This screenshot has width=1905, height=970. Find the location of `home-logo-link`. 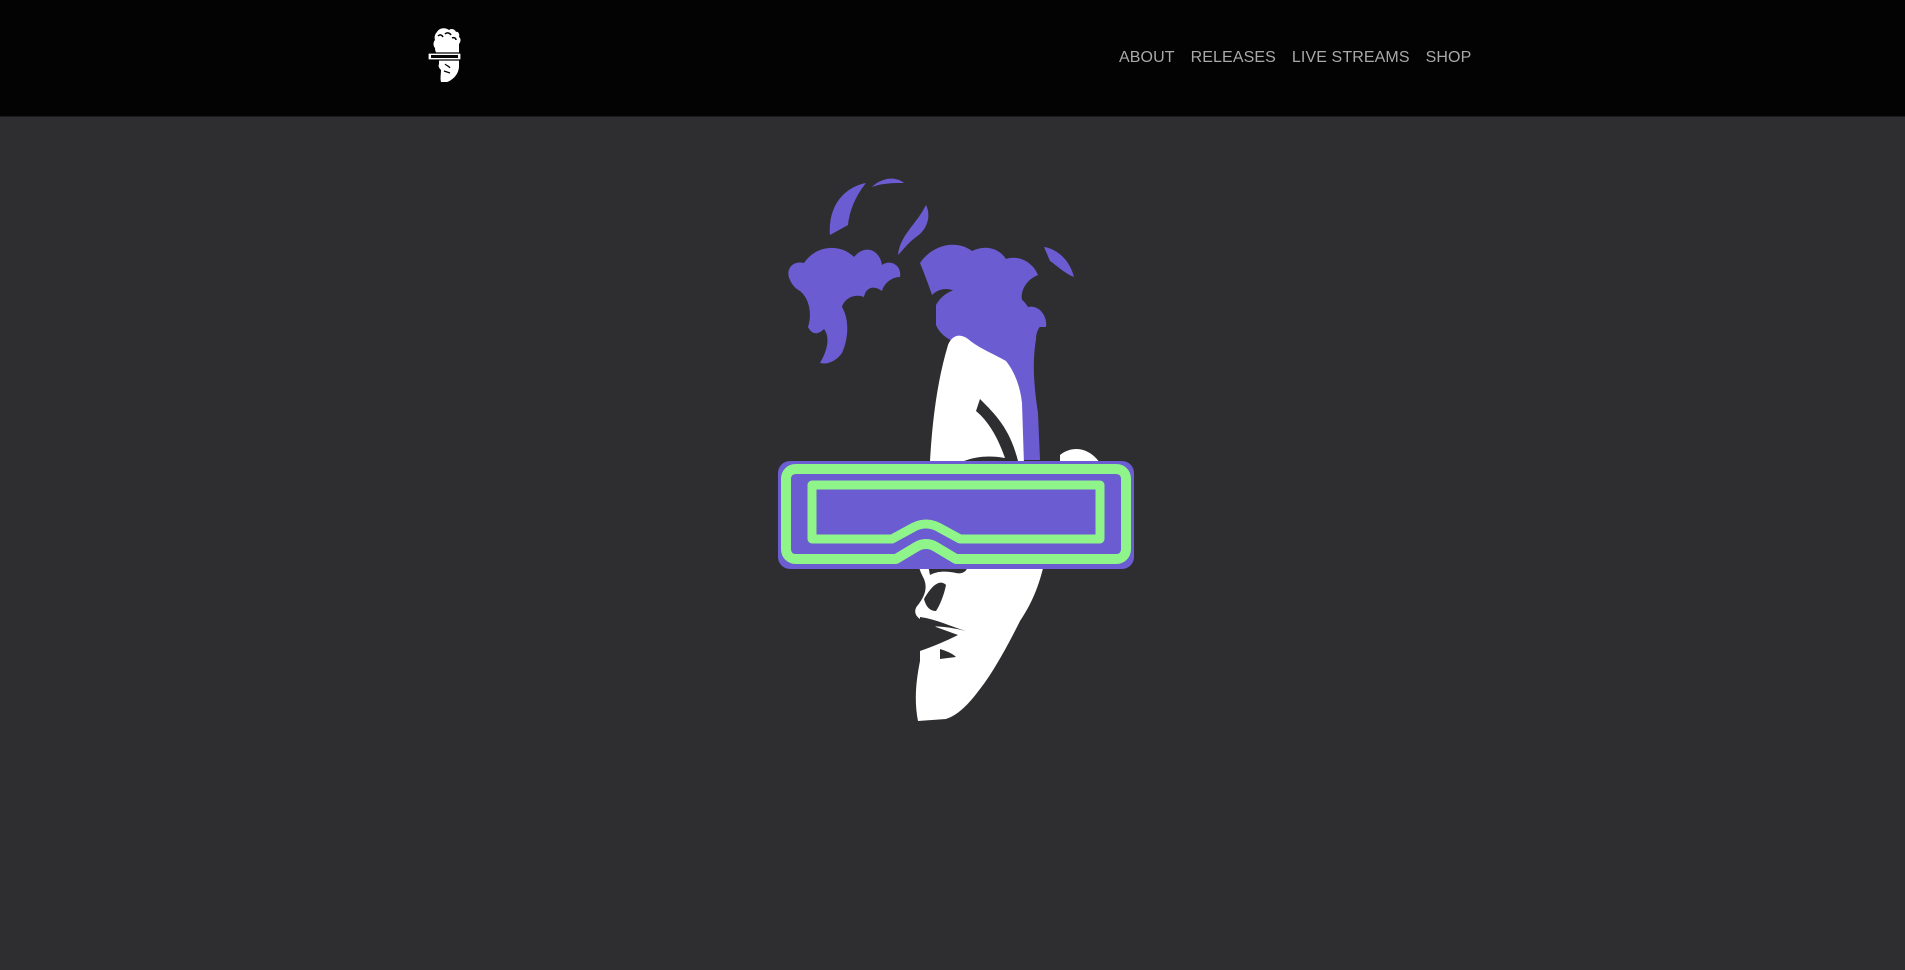

home-logo-link is located at coordinates (446, 55).